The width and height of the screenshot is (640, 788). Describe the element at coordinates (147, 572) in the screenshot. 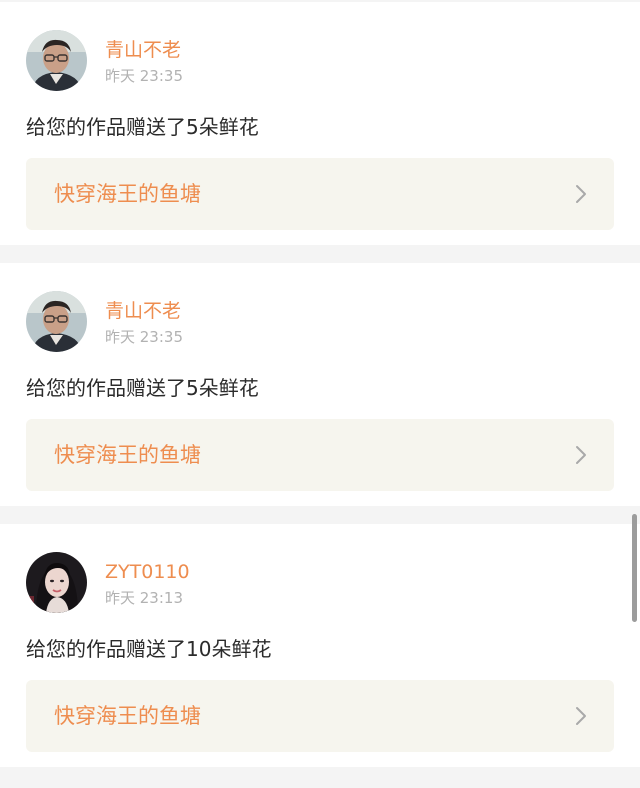

I see `username: ZYT0110` at that location.